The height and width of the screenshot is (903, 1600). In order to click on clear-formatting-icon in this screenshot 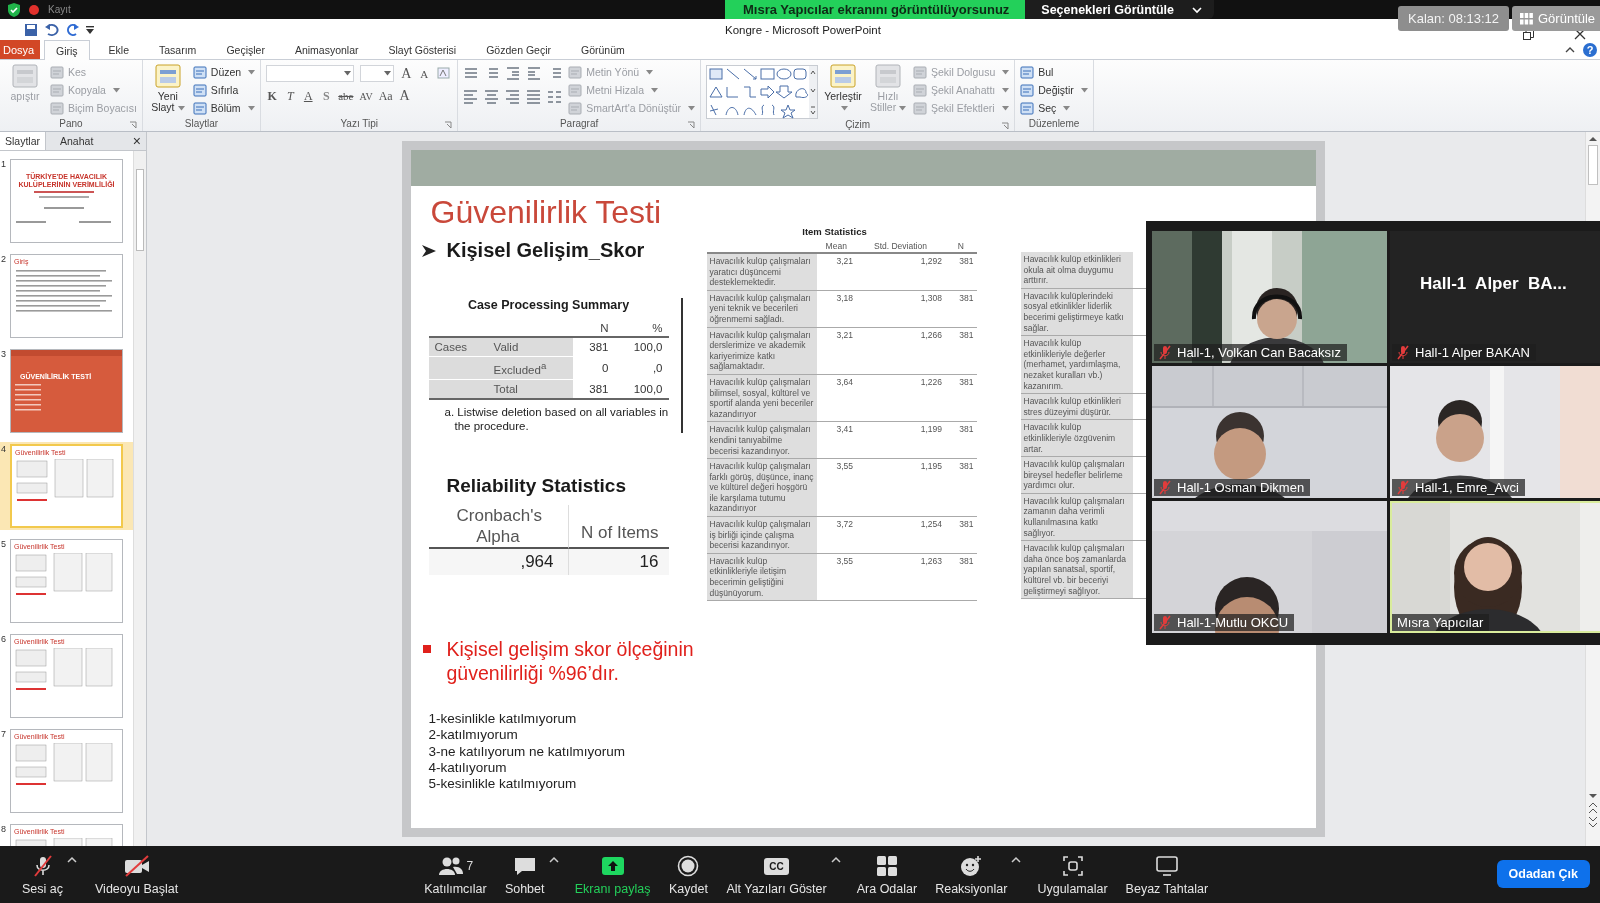, I will do `click(444, 73)`.